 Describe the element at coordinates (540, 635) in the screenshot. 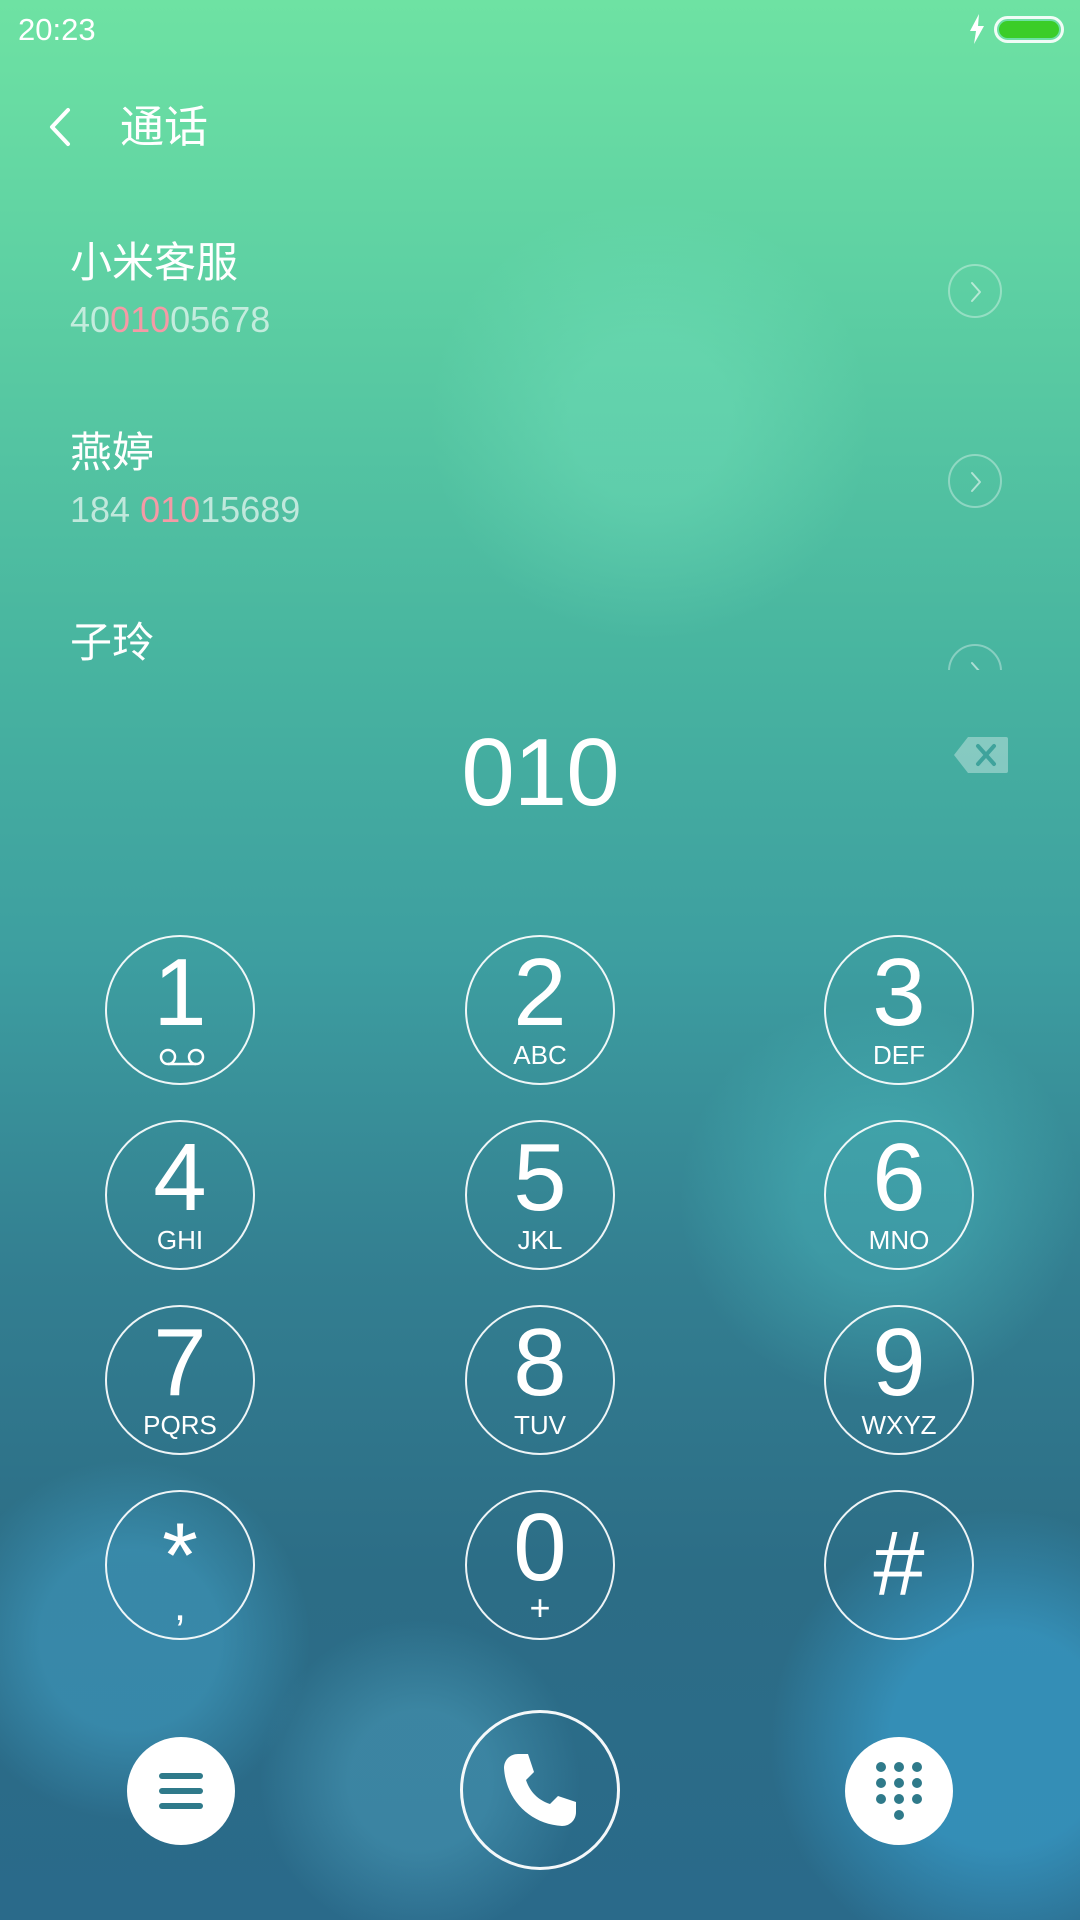

I see `contact-result-item: 子玲` at that location.